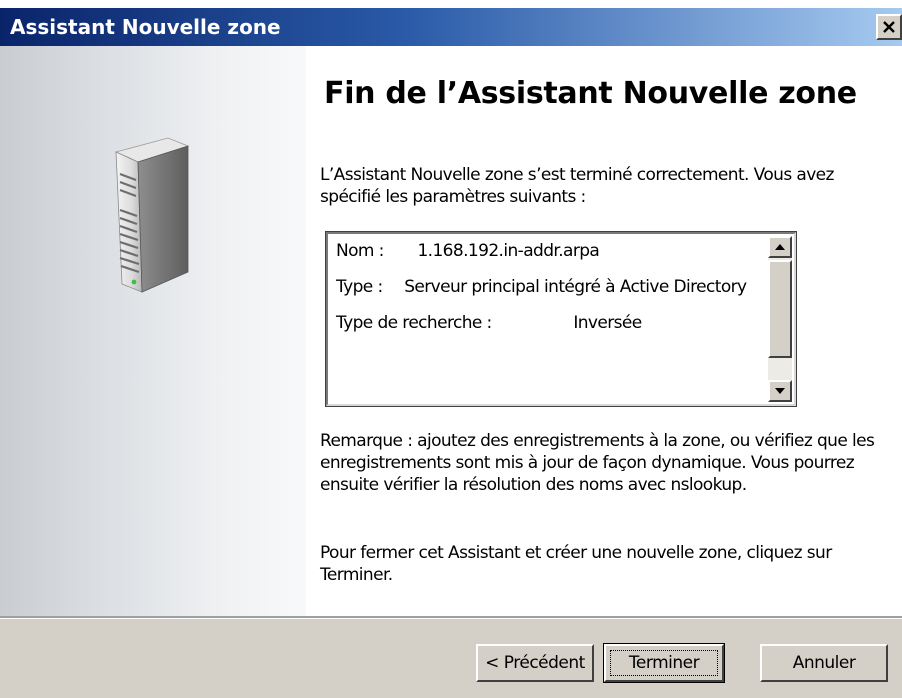  I want to click on focus-rectangle, so click(664, 663).